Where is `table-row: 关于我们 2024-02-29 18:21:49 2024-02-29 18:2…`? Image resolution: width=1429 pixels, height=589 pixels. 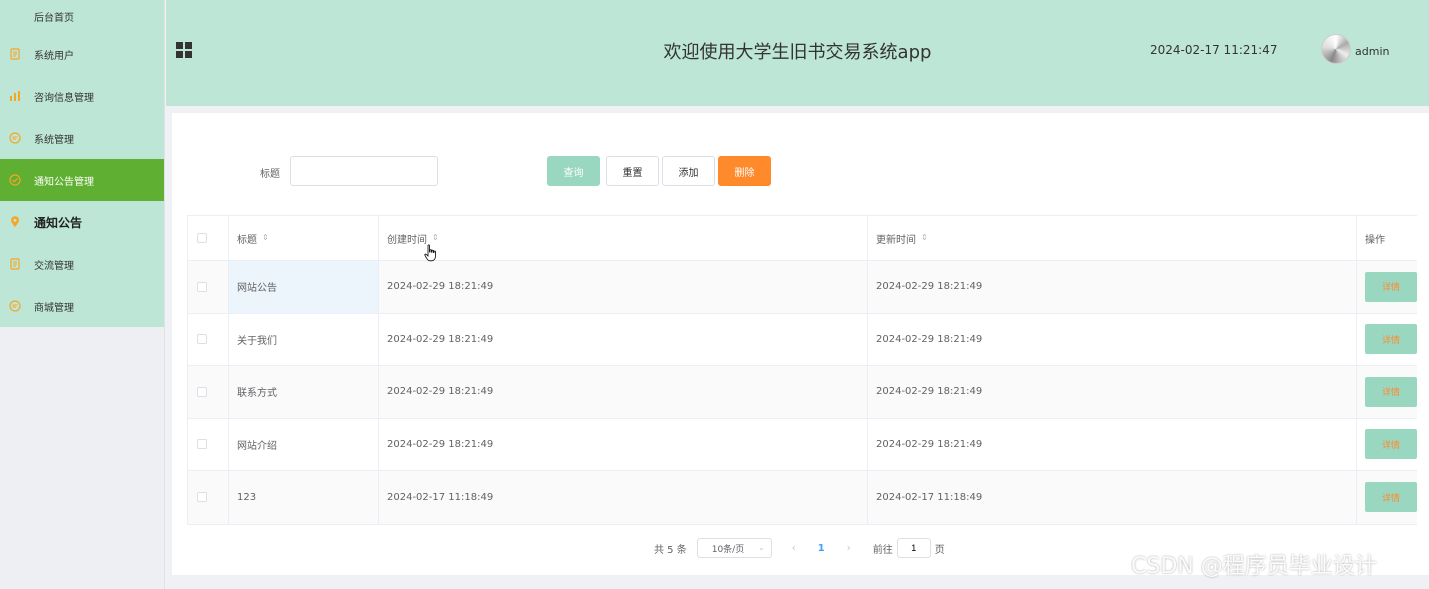 table-row: 关于我们 2024-02-29 18:21:49 2024-02-29 18:2… is located at coordinates (803, 339).